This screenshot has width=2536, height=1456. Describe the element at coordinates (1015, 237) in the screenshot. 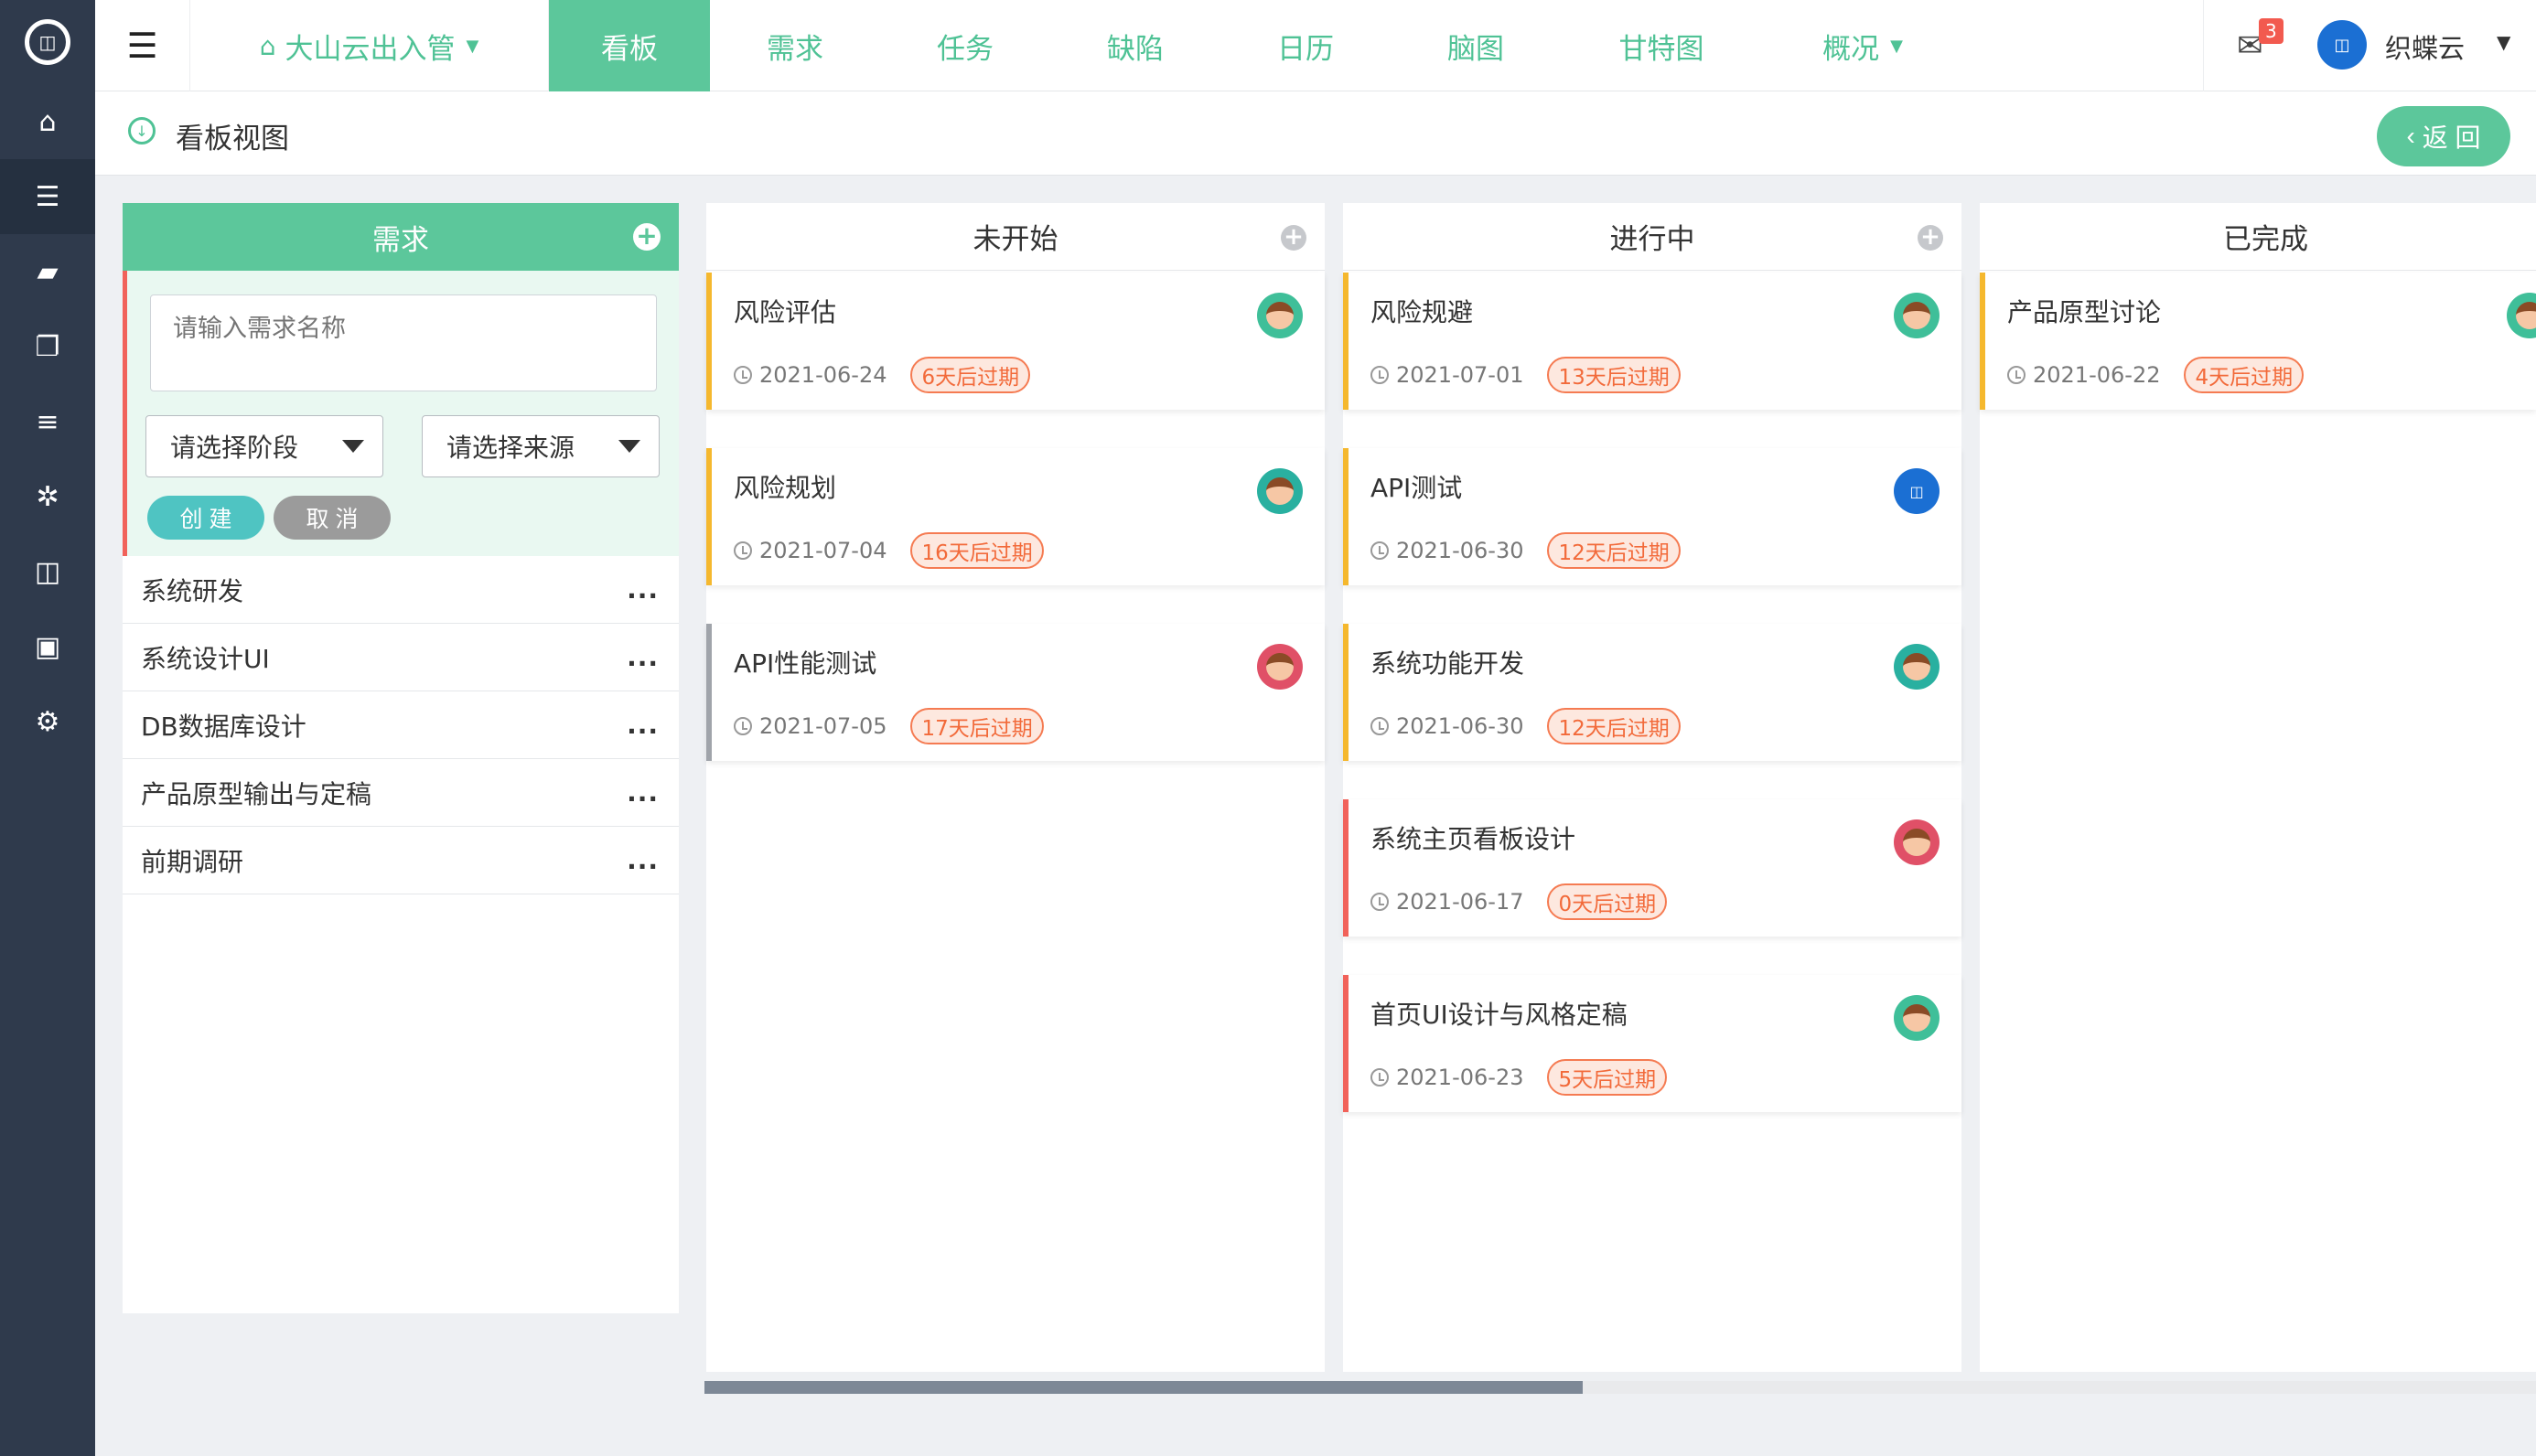

I see `column-header: 未开始 +` at that location.